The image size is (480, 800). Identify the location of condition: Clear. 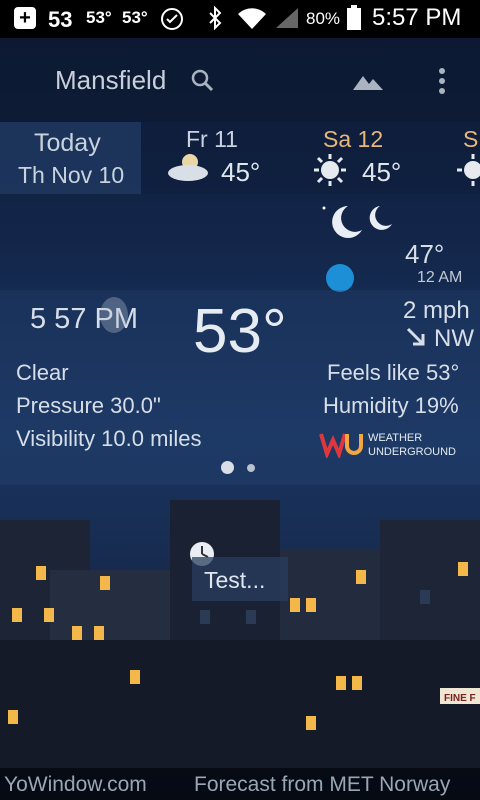
(42, 372).